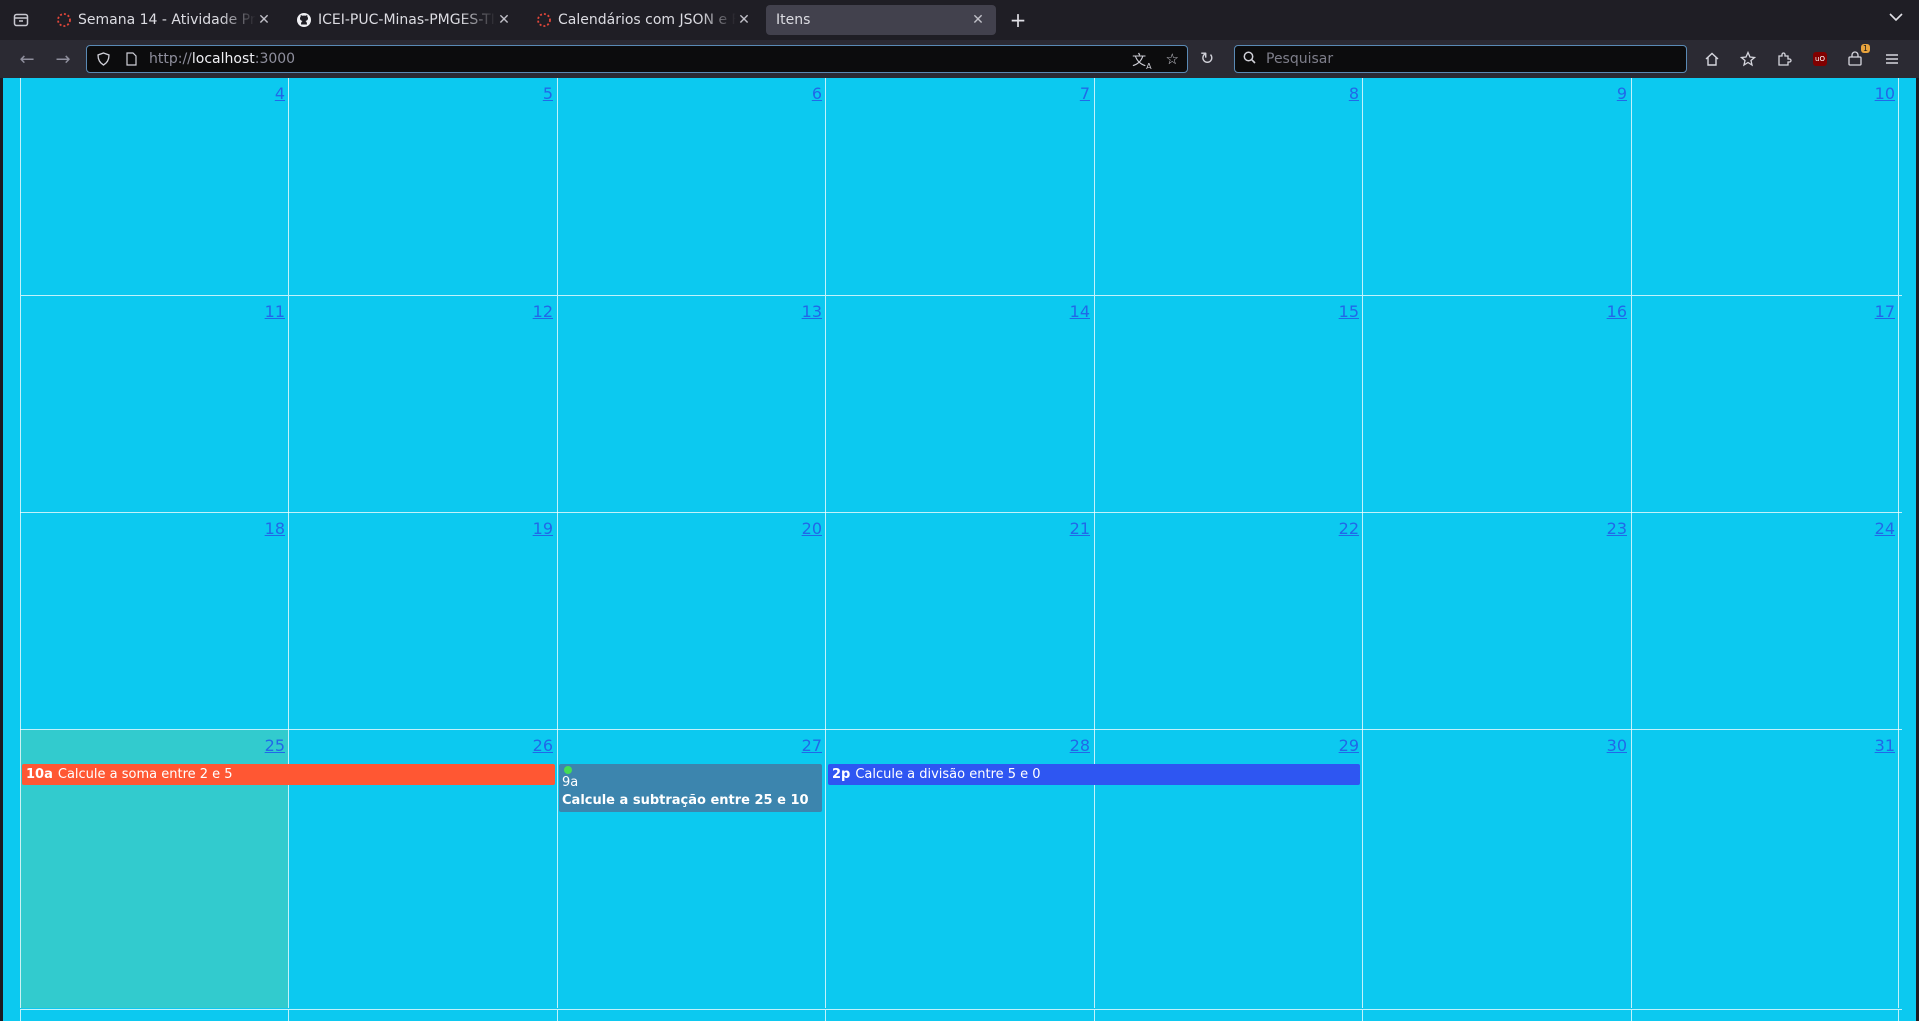 The width and height of the screenshot is (1919, 1021). I want to click on day-number-link: 27, so click(812, 745).